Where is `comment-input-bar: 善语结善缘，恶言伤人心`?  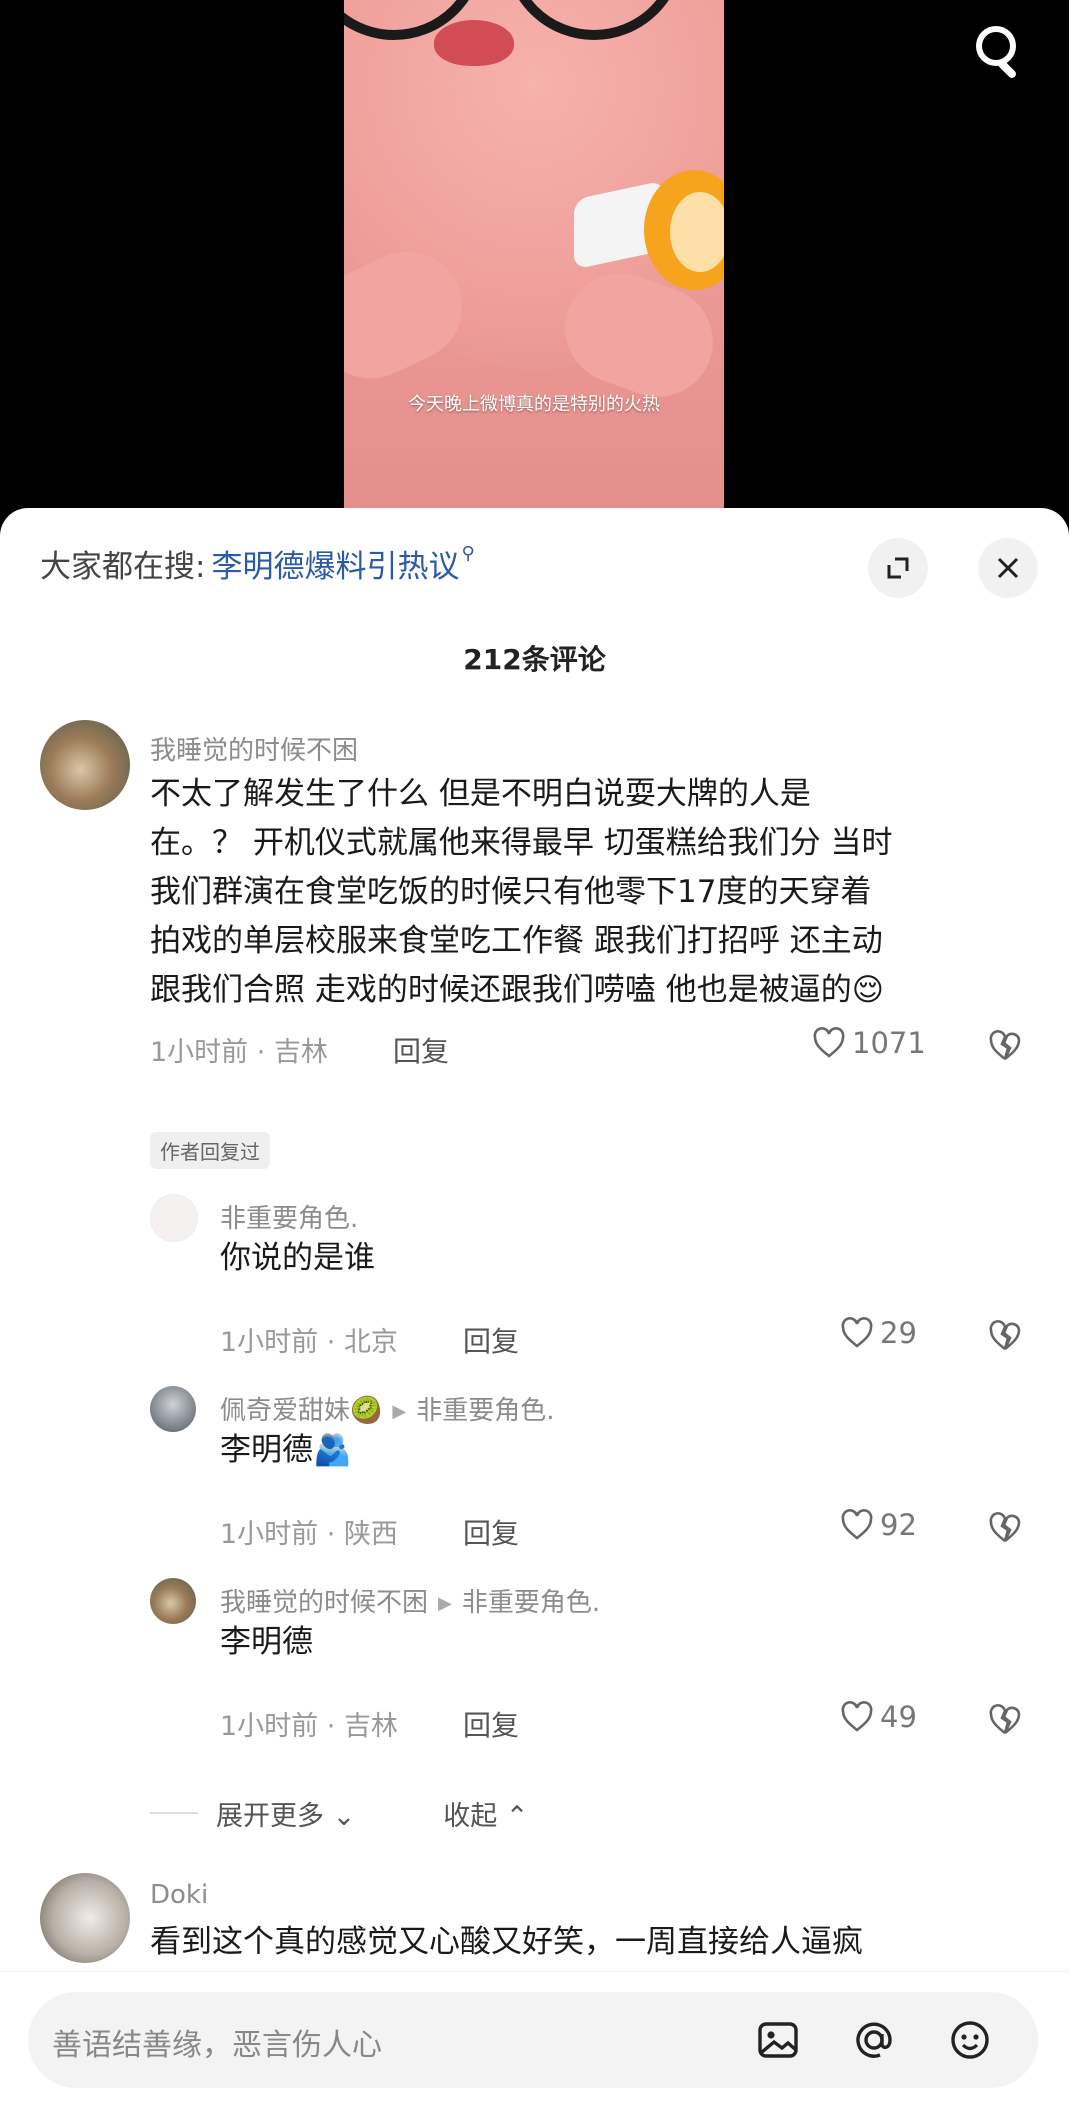 comment-input-bar: 善语结善缘，恶言伤人心 is located at coordinates (534, 2042).